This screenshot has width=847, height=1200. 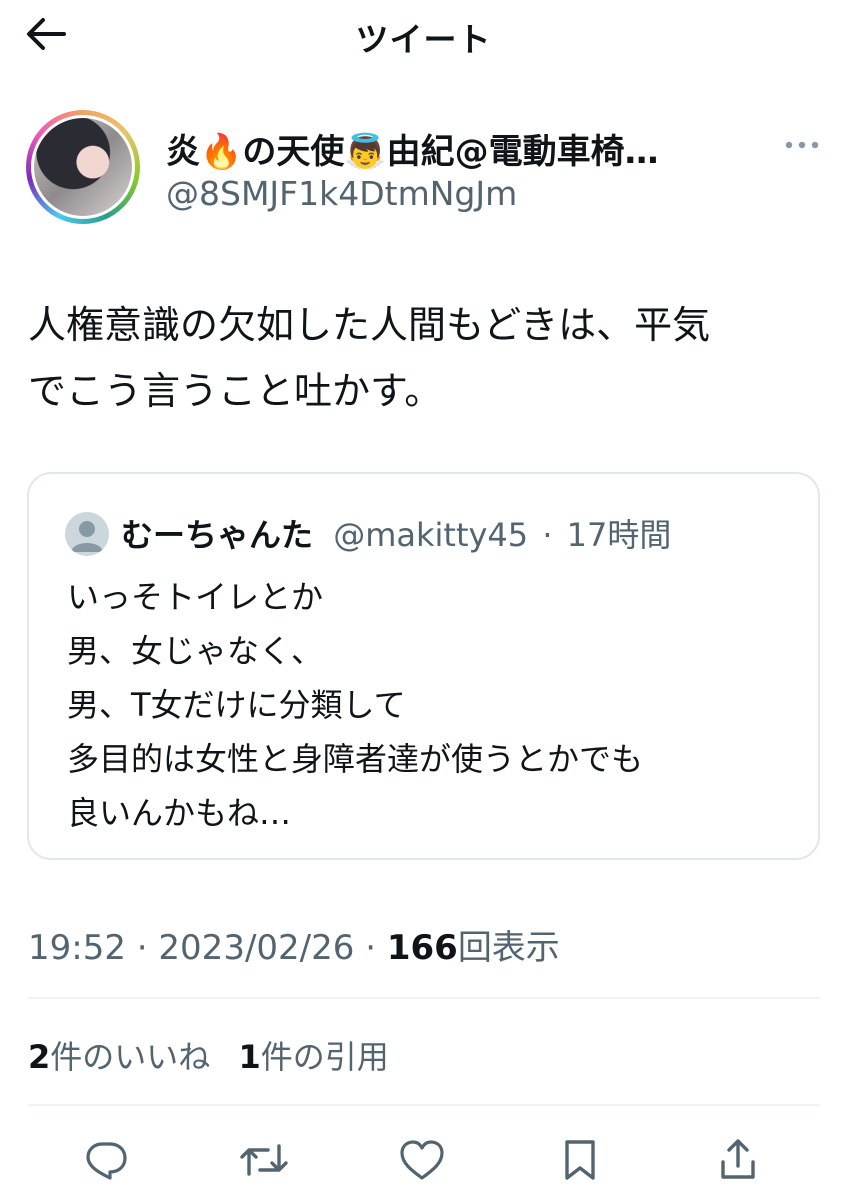 I want to click on author-handle: @8SMJF1k4DtmNgJm, so click(x=341, y=193).